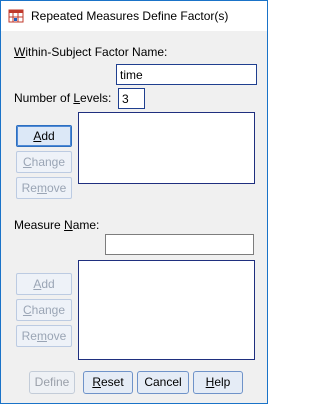 Image resolution: width=320 pixels, height=404 pixels. I want to click on spss-grid-icon, so click(16, 16).